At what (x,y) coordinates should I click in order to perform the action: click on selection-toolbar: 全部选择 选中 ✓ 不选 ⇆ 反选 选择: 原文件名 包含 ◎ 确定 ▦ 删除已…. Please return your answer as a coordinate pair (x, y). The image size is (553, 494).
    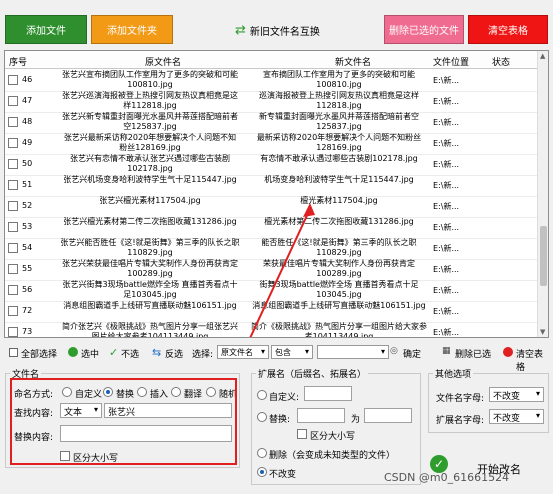
    Looking at the image, I should click on (276, 358).